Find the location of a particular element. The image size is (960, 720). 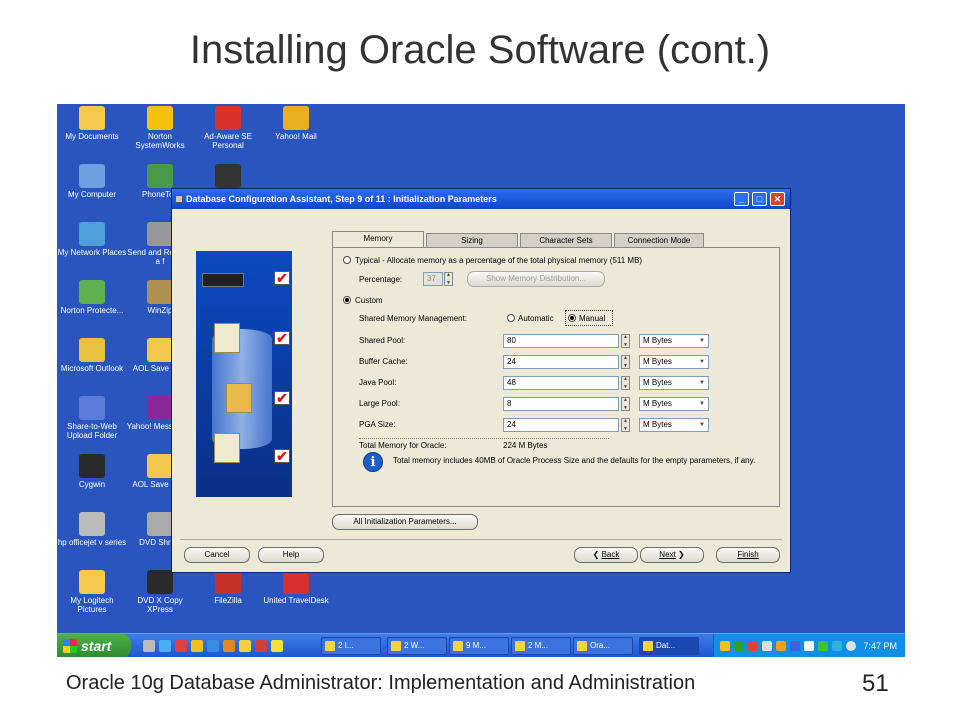

custom-label: Custom is located at coordinates (369, 300).